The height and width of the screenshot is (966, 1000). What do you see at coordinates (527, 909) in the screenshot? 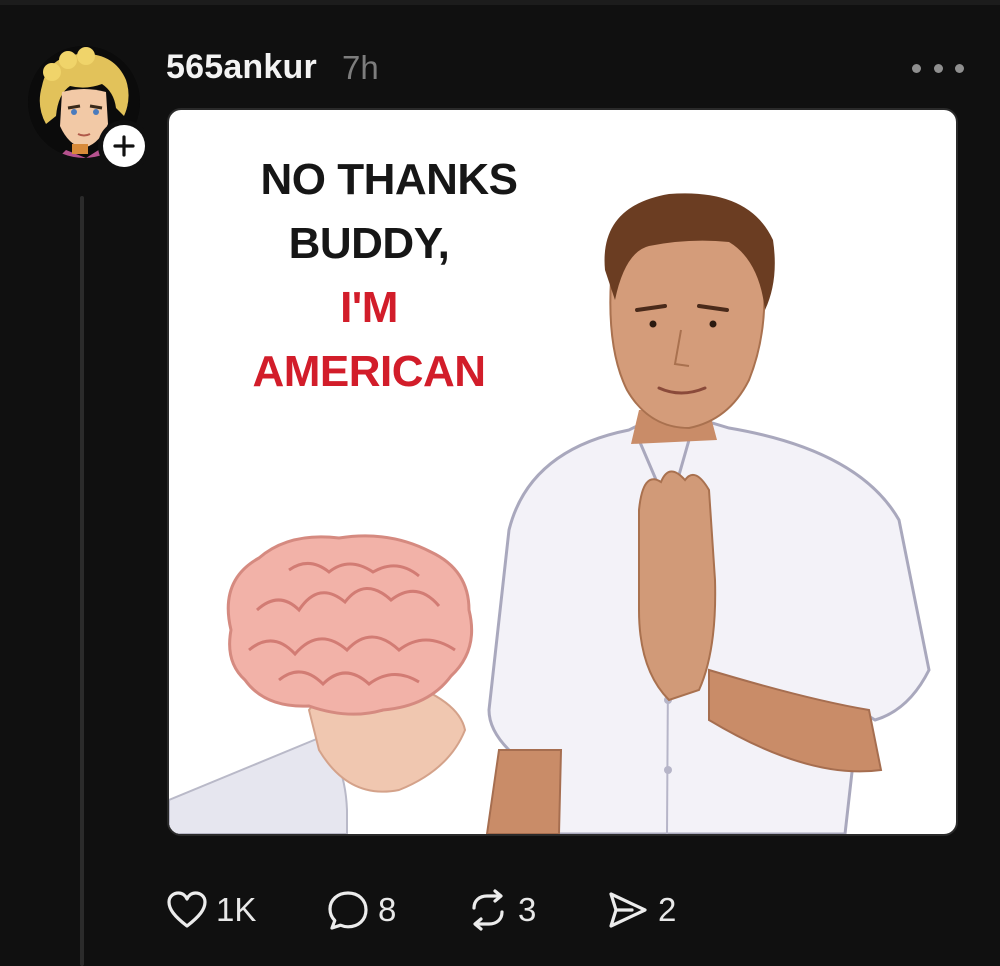
I see `repost-count: 3` at bounding box center [527, 909].